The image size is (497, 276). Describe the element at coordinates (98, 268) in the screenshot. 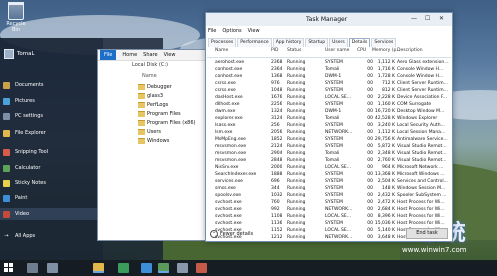

I see `file-explorer-icon` at that location.